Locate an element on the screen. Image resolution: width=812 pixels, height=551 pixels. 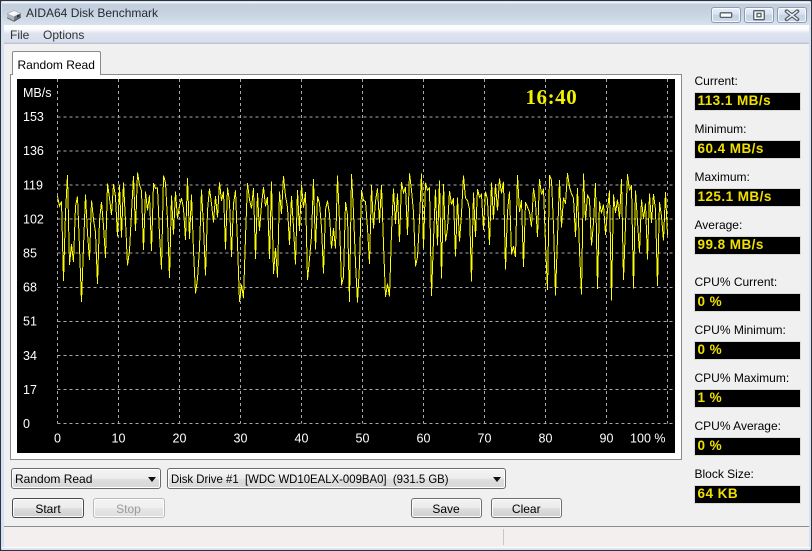
svg-text: 119 is located at coordinates (33, 185).